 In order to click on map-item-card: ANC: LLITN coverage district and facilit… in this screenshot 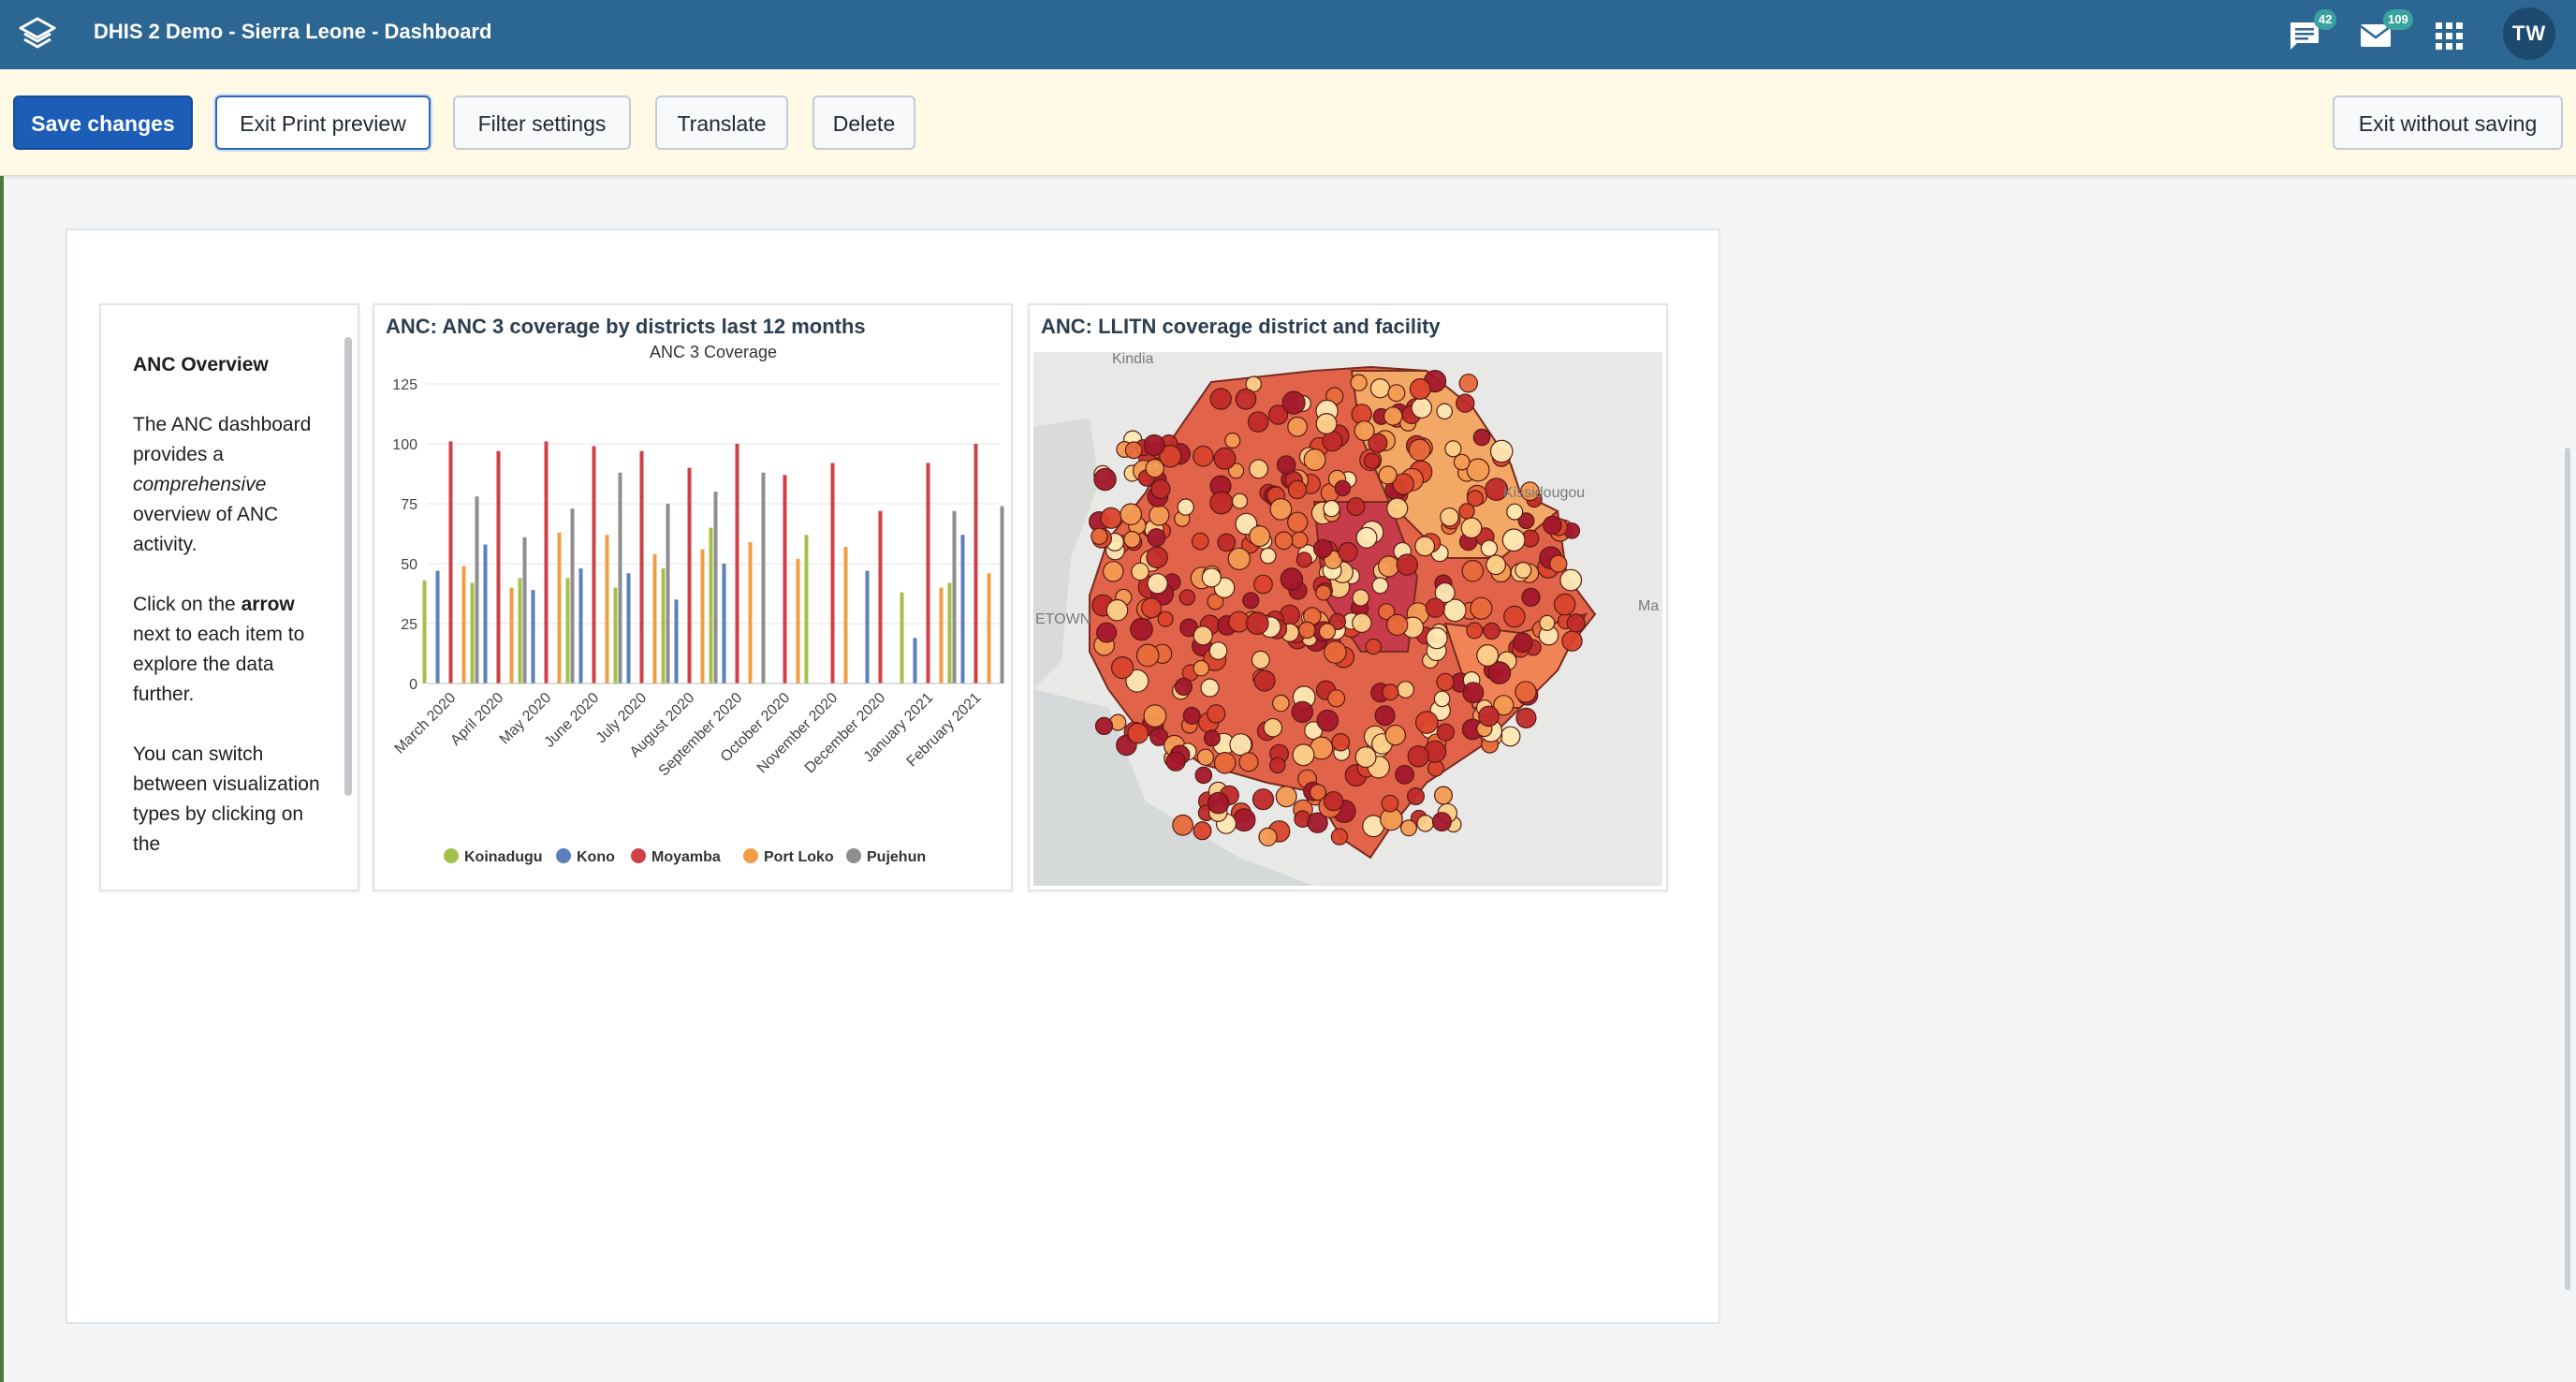, I will do `click(1348, 597)`.